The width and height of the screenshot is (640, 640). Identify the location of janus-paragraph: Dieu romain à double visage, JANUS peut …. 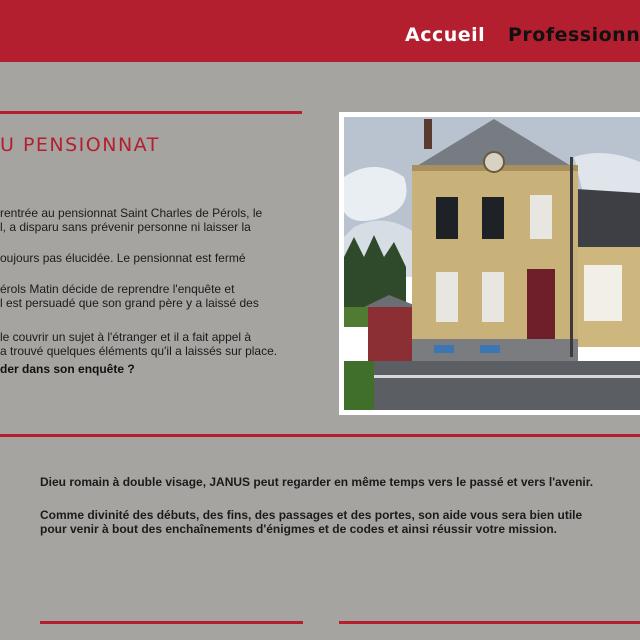
(317, 482).